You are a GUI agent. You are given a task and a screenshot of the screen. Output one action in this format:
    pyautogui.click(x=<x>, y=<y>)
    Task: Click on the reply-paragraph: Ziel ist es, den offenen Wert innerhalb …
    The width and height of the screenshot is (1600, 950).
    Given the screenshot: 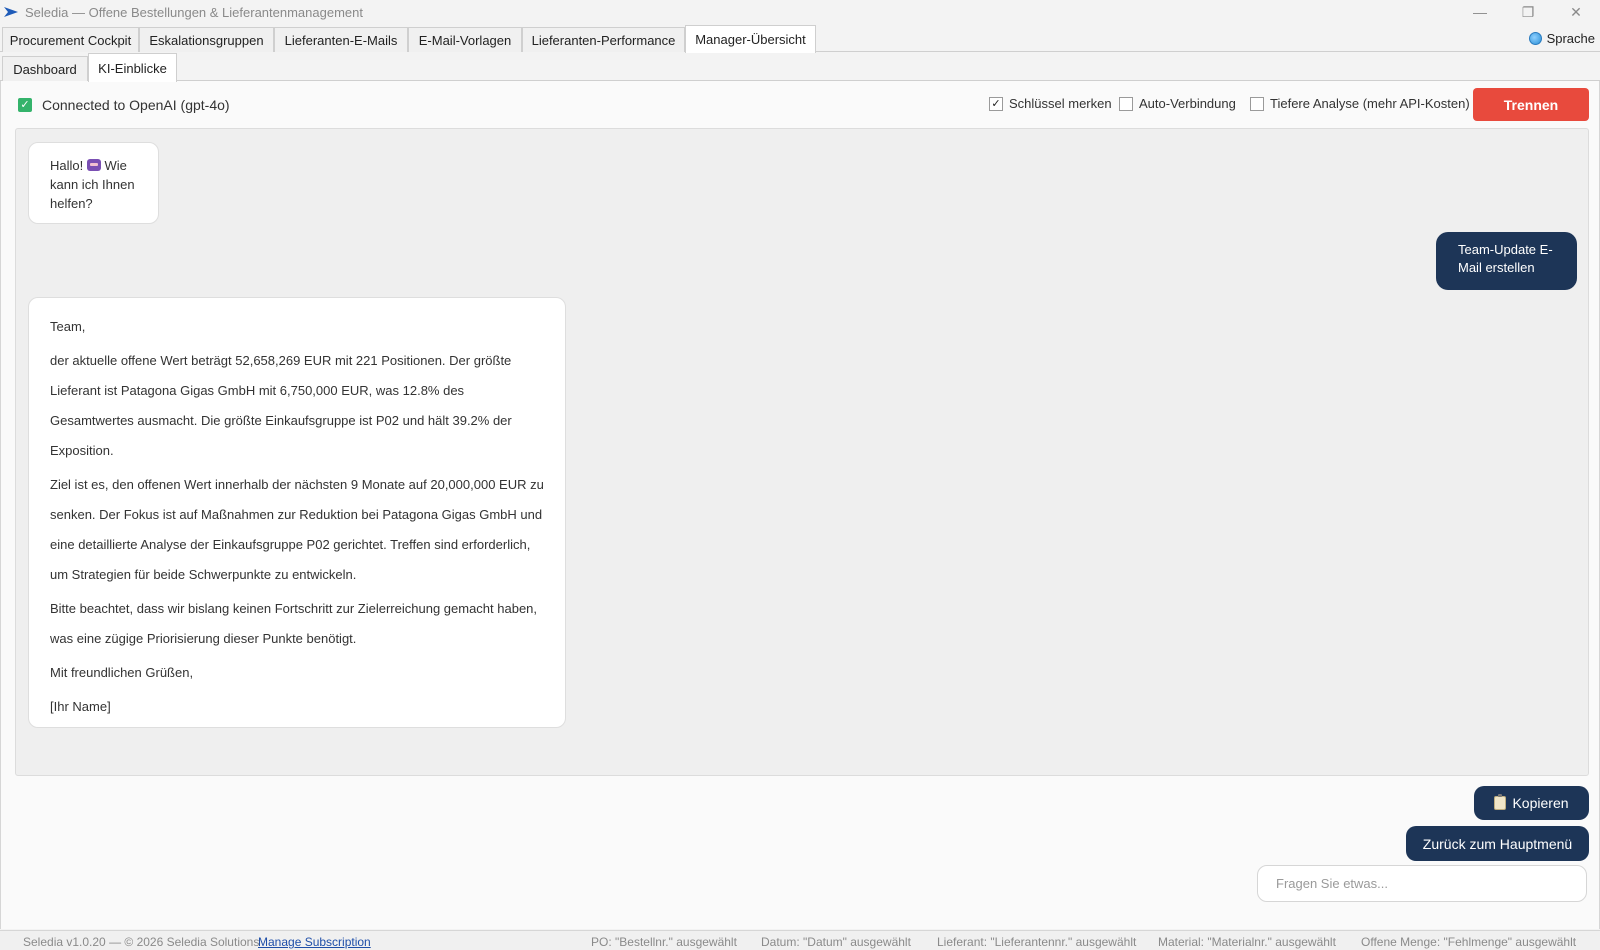 What is the action you would take?
    pyautogui.click(x=297, y=529)
    